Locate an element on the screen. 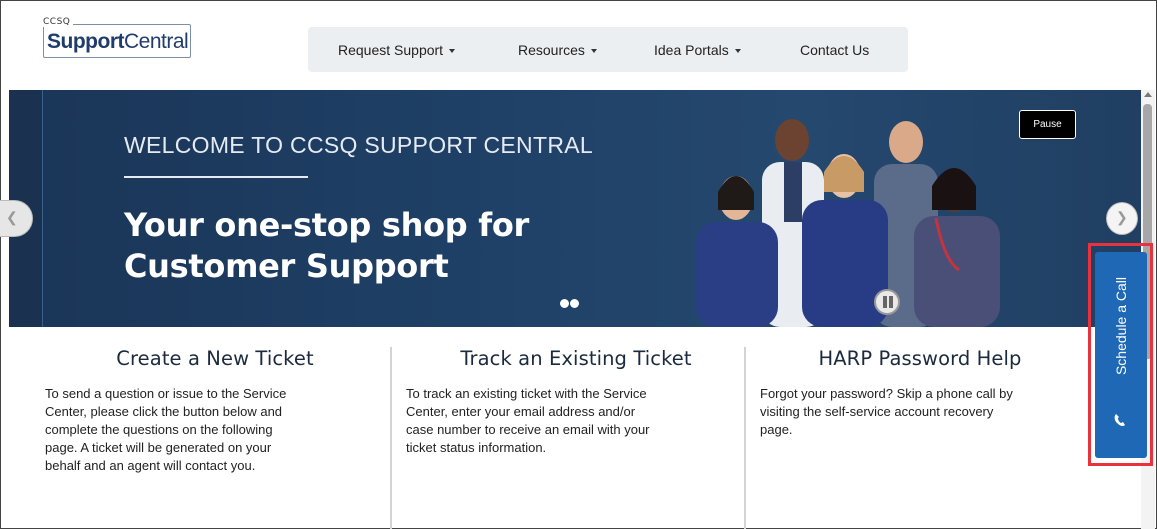 The height and width of the screenshot is (529, 1157). logo-bold-part: Support is located at coordinates (85, 41).